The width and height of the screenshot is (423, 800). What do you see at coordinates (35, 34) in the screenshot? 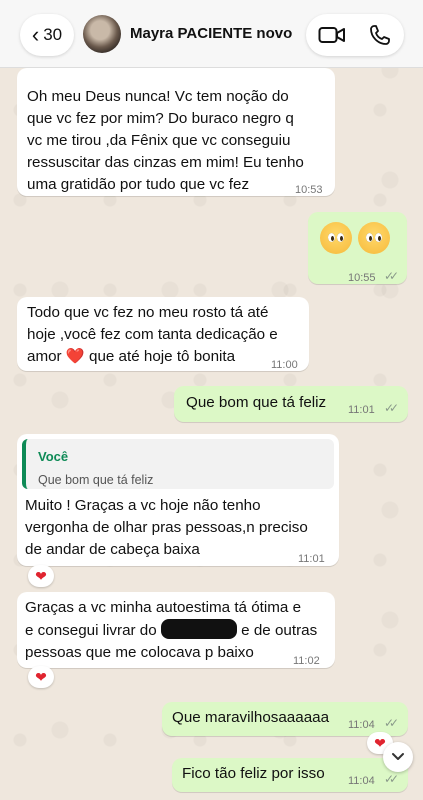
I see `chevron-left-icon: ‹` at bounding box center [35, 34].